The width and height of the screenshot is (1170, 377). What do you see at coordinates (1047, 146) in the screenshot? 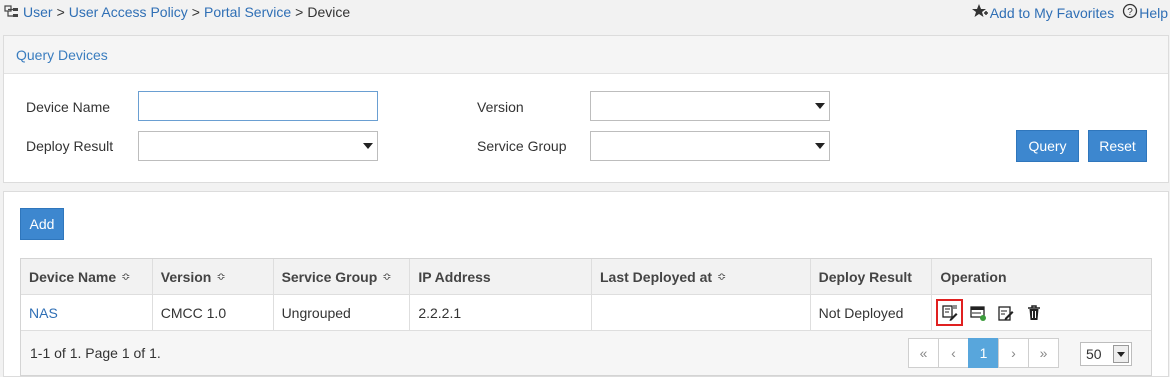
I see `query-button: Query` at bounding box center [1047, 146].